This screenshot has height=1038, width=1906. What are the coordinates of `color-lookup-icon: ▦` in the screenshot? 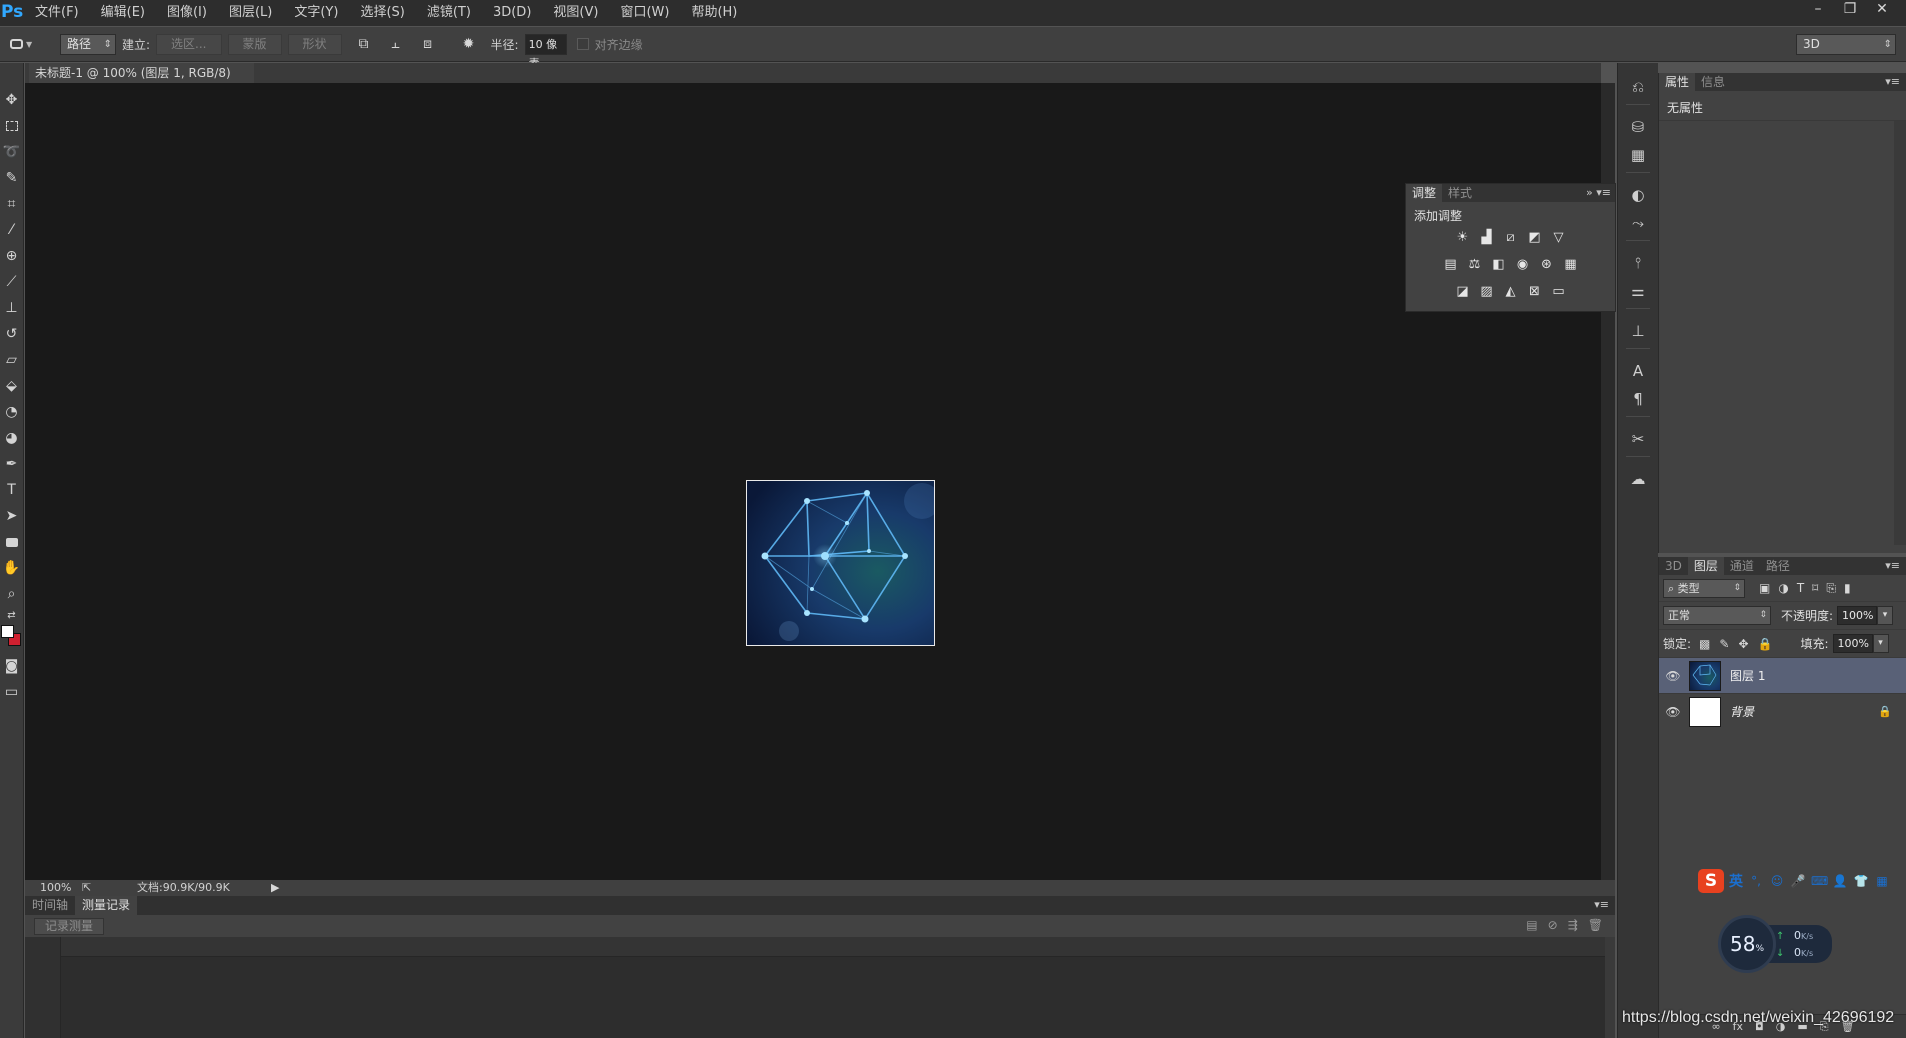 It's located at (1571, 264).